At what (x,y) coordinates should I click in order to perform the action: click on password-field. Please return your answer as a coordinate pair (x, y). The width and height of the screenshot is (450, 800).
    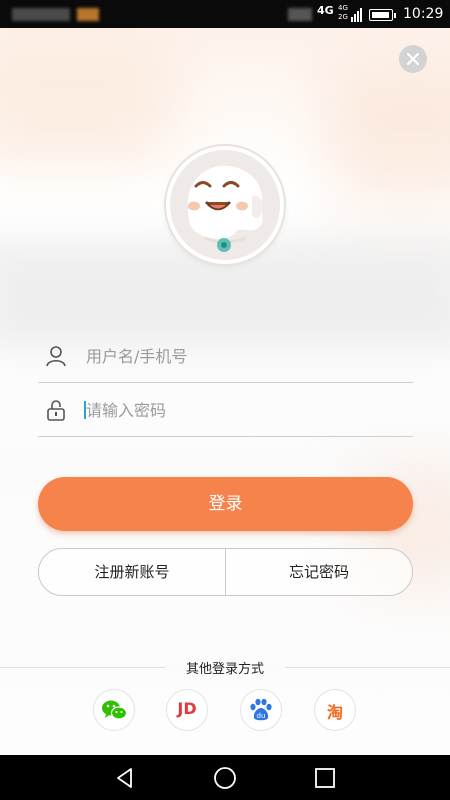
    Looking at the image, I should click on (225, 410).